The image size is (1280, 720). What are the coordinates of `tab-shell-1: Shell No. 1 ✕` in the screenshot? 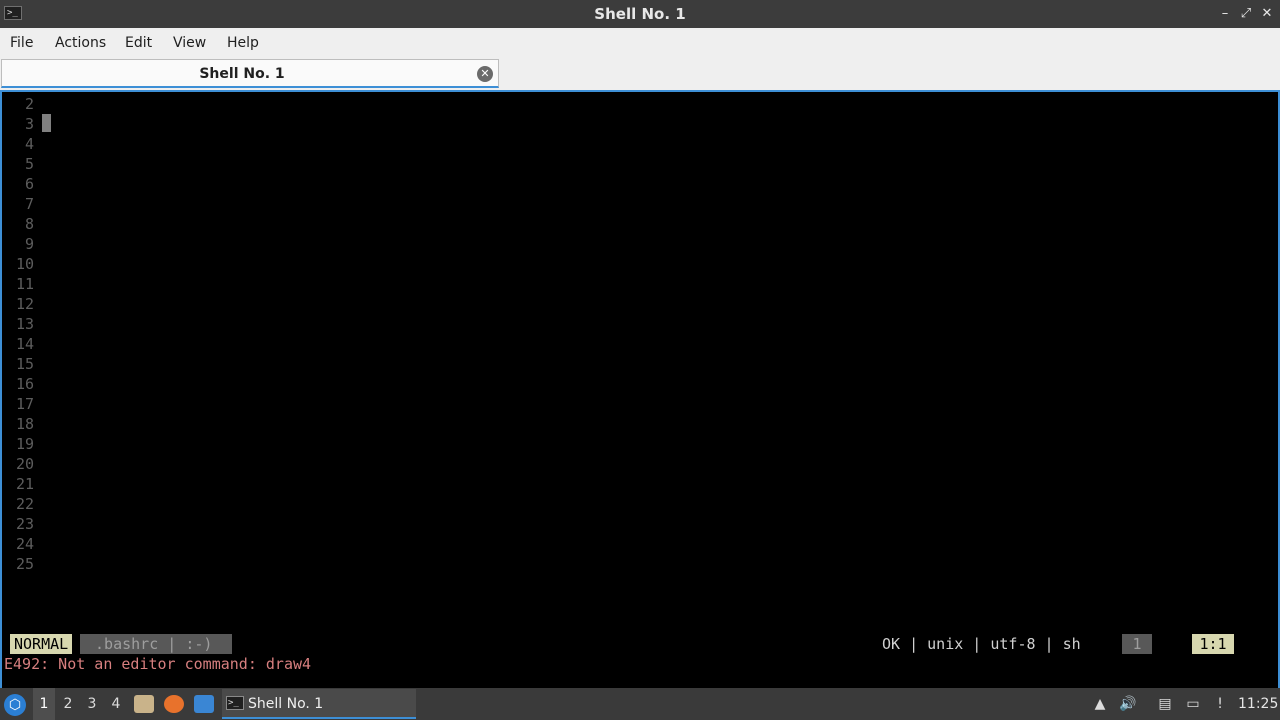 It's located at (250, 73).